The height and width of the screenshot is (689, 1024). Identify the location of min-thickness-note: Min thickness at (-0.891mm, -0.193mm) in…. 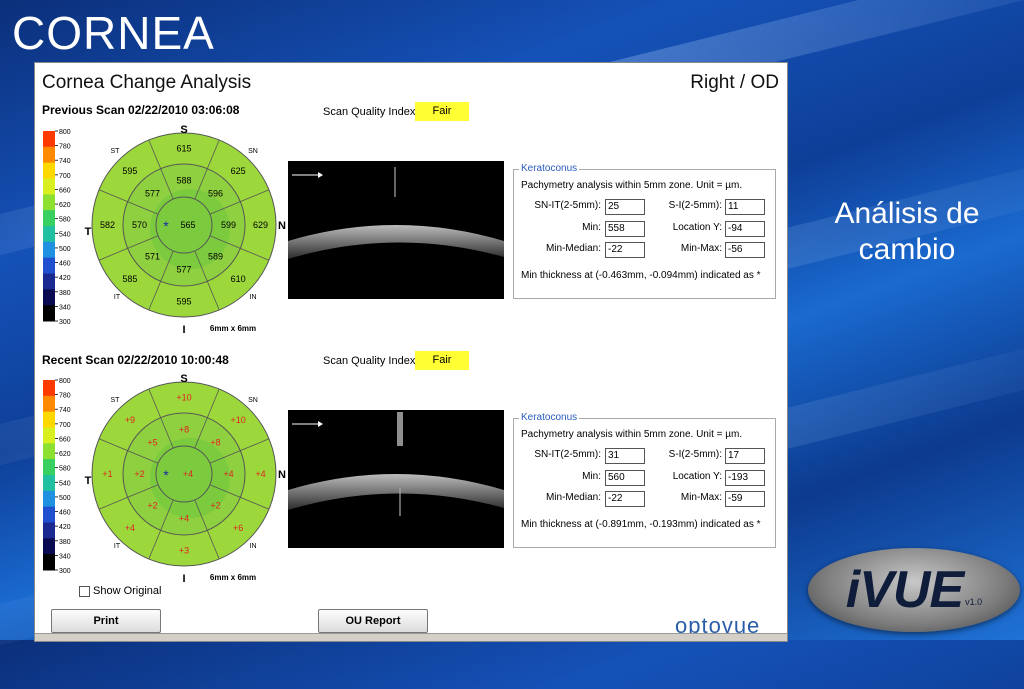
(641, 524).